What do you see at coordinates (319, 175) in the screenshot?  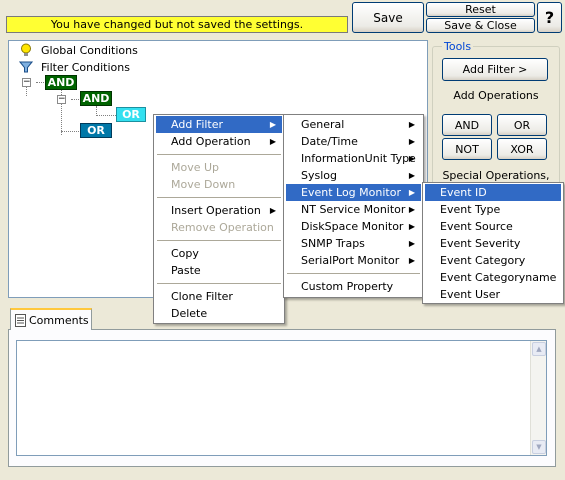 I see `menu-item-label: Syslog` at bounding box center [319, 175].